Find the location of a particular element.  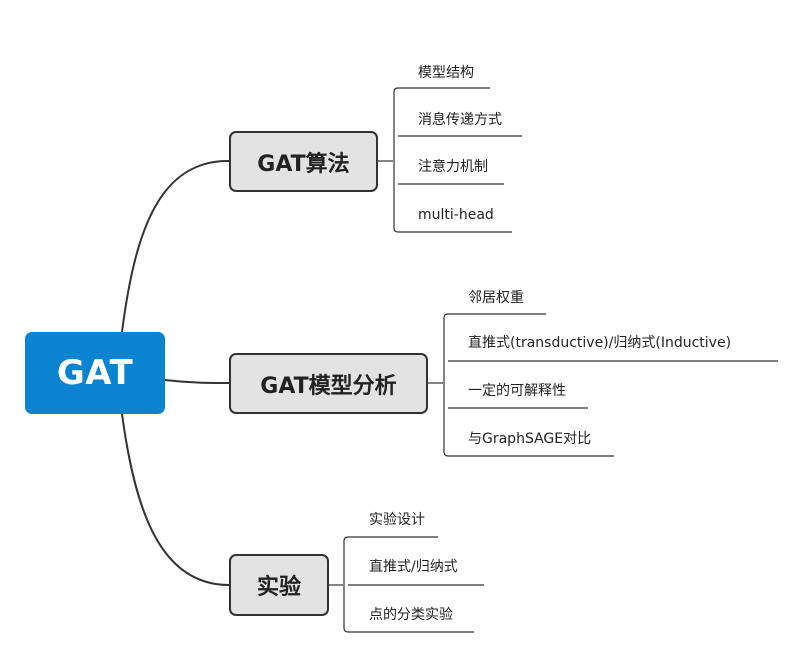

branch-gat-analysis: GAT模型分析 is located at coordinates (328, 383).